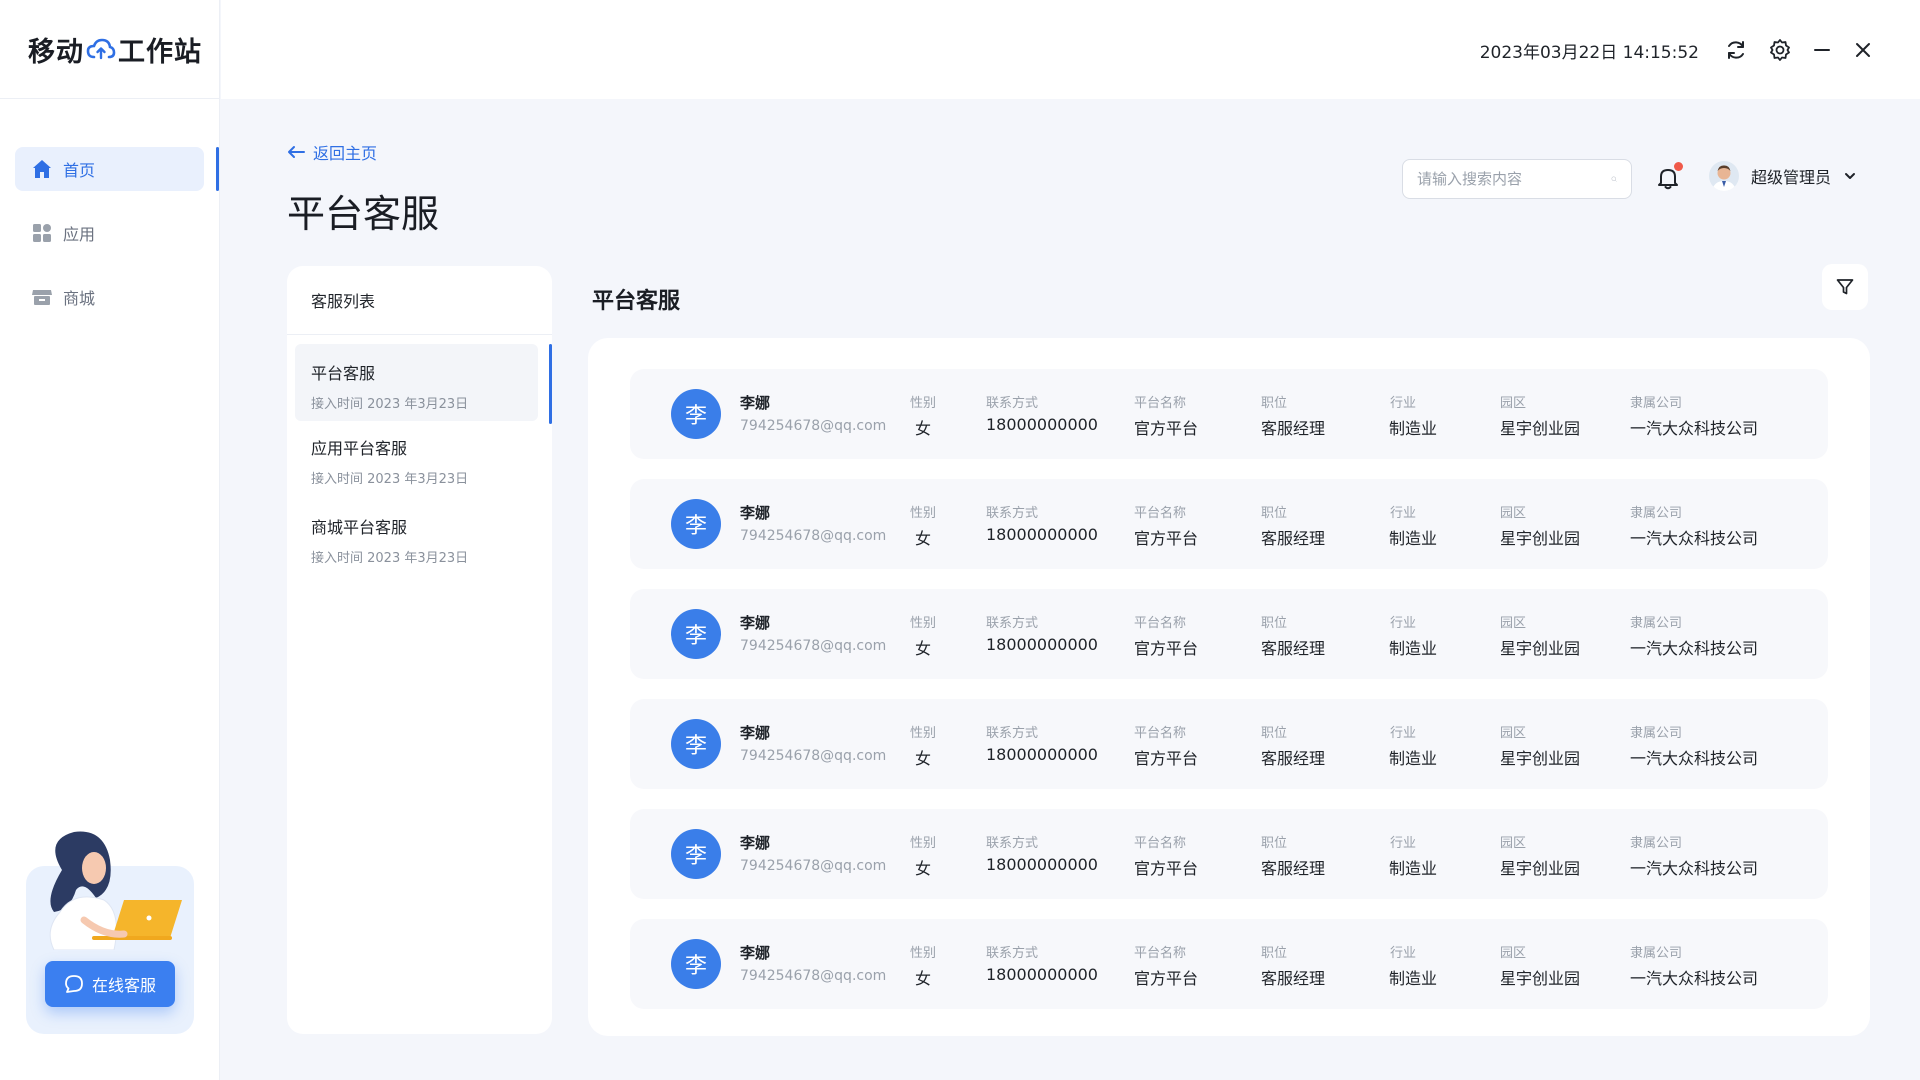 The image size is (1920, 1080). I want to click on sidebar-item-label: 应用, so click(79, 234).